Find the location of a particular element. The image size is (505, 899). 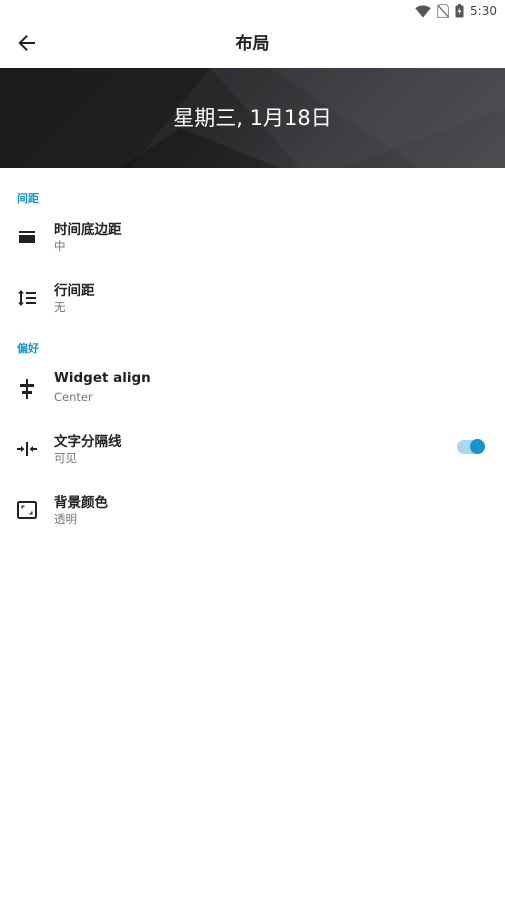

setting-title: 时间底边距 is located at coordinates (88, 230).